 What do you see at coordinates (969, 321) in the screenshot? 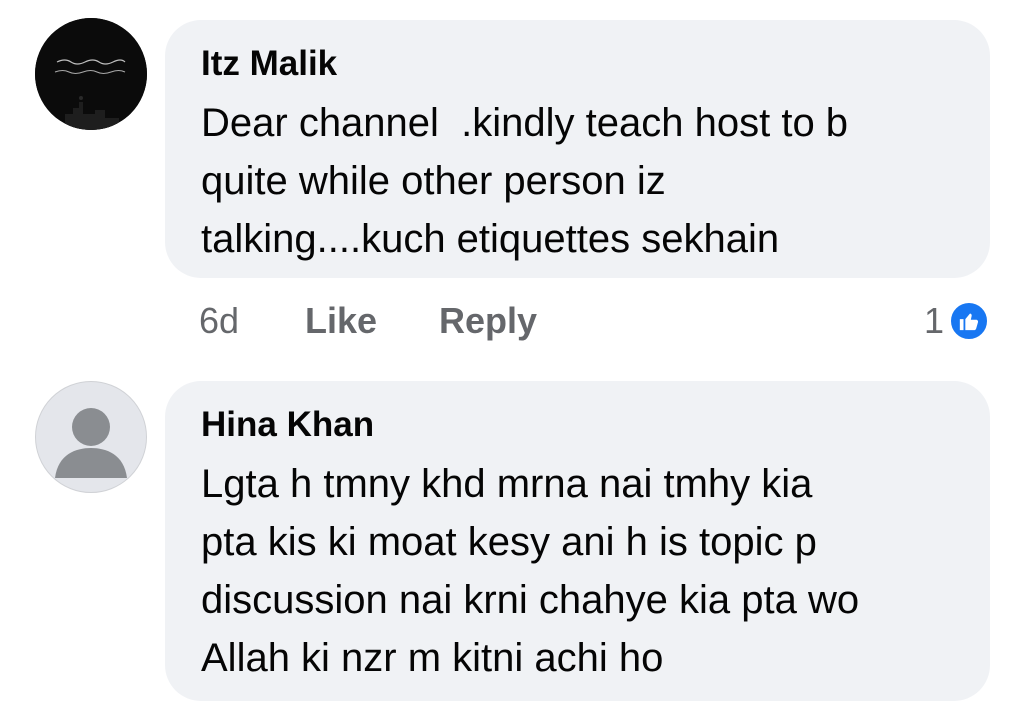
I see `thumbs-up-icon` at bounding box center [969, 321].